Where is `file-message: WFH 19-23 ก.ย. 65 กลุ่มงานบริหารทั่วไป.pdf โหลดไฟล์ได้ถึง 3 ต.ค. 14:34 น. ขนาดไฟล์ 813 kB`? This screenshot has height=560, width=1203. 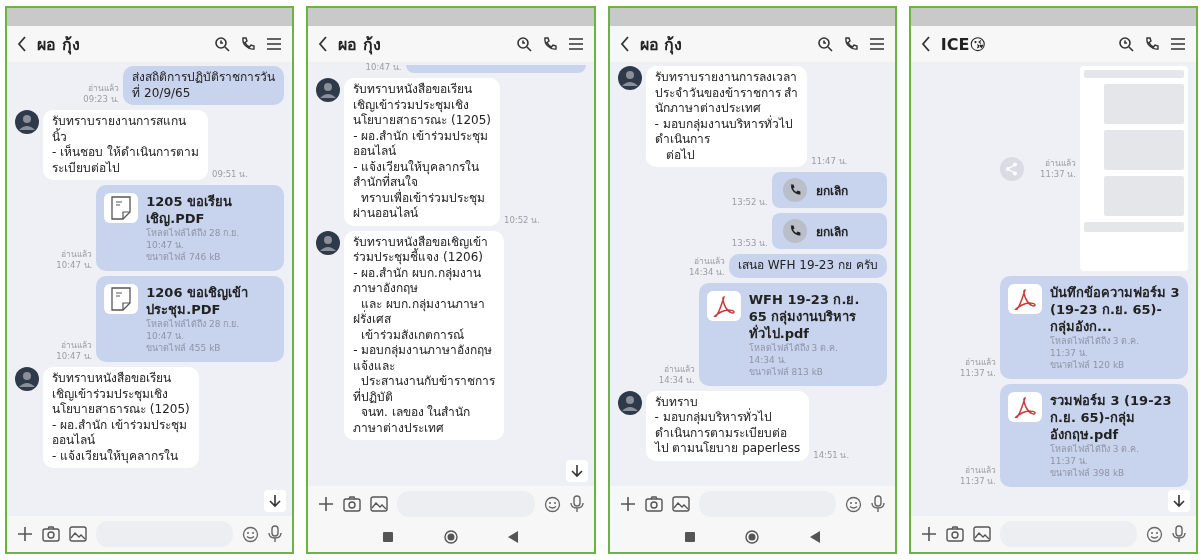
file-message: WFH 19-23 ก.ย. 65 กลุ่มงานบริหารทั่วไป.pdf โหลดไฟล์ได้ถึง 3 ต.ค. 14:34 น. ขนาดไฟล์ 813 kB is located at coordinates (792, 334).